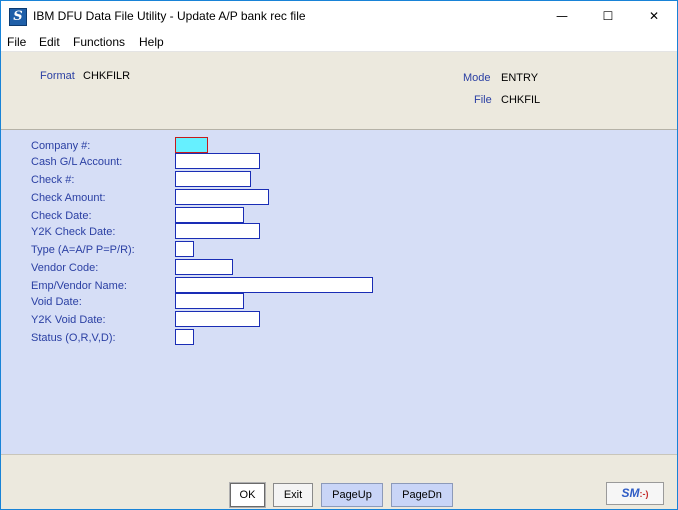 The image size is (678, 510). What do you see at coordinates (217, 231) in the screenshot?
I see `y2k-check-date-input` at bounding box center [217, 231].